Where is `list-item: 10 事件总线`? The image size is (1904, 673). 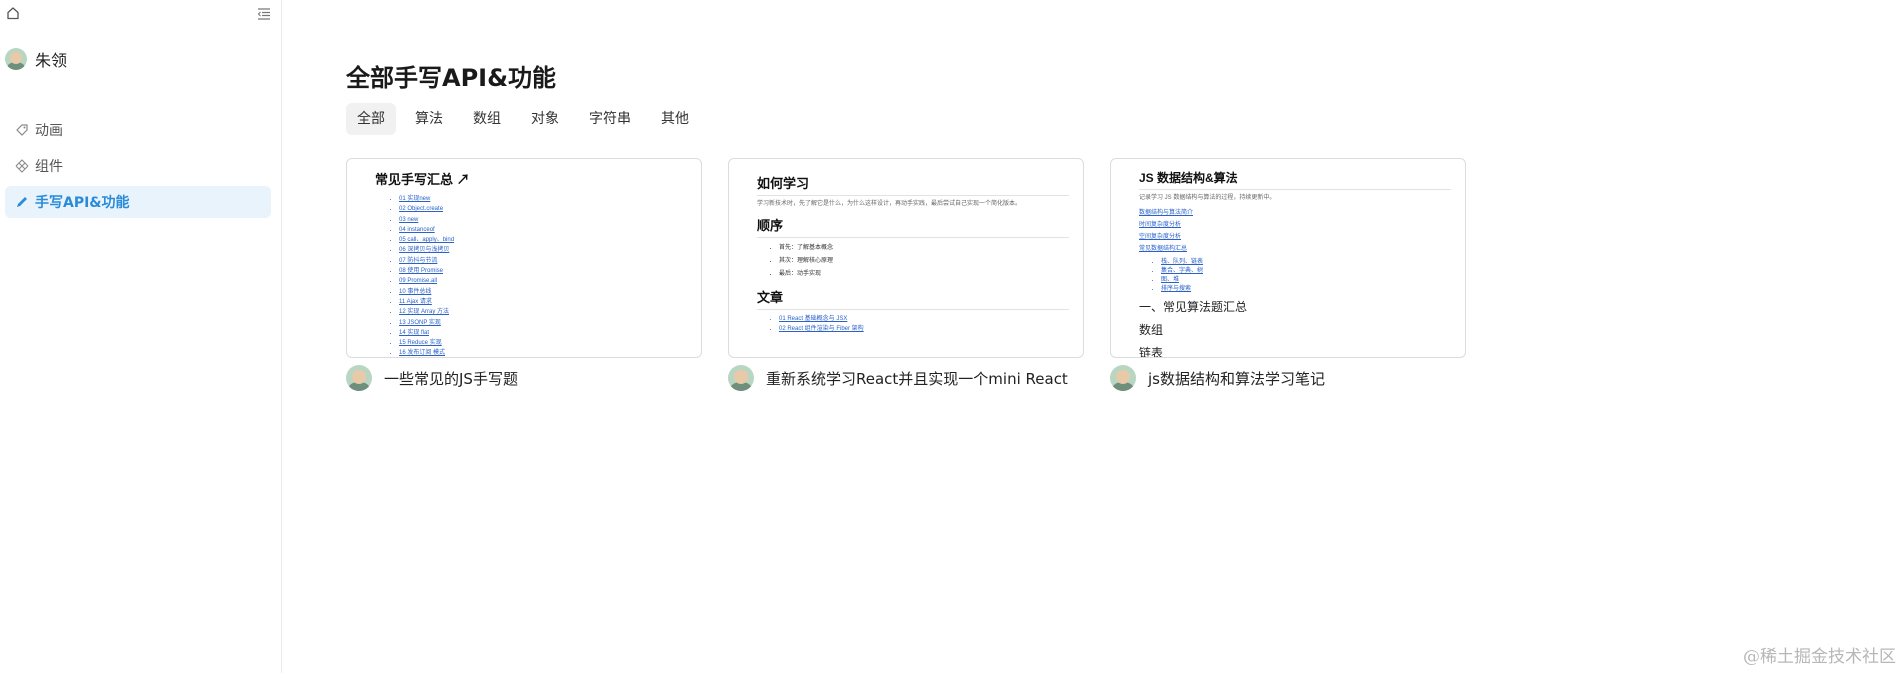 list-item: 10 事件总线 is located at coordinates (543, 292).